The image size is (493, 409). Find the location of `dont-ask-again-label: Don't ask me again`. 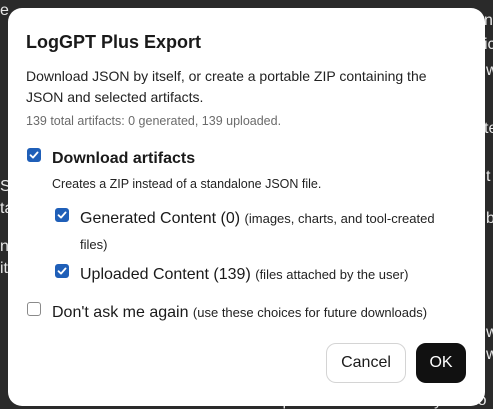

dont-ask-again-label: Don't ask me again is located at coordinates (120, 312).